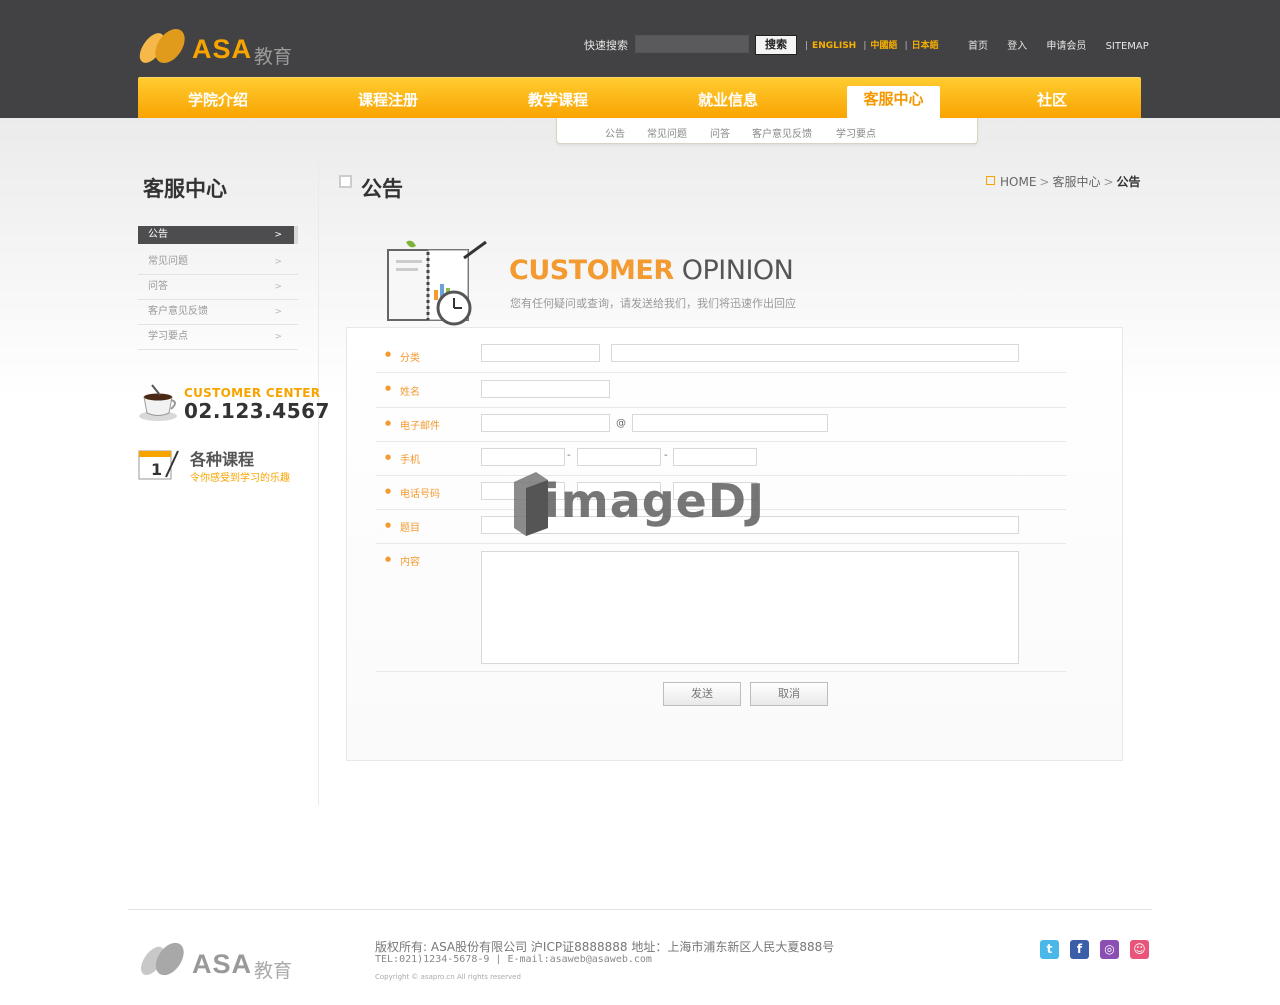 The image size is (1280, 1005). What do you see at coordinates (715, 457) in the screenshot?
I see `mobile-part3-input` at bounding box center [715, 457].